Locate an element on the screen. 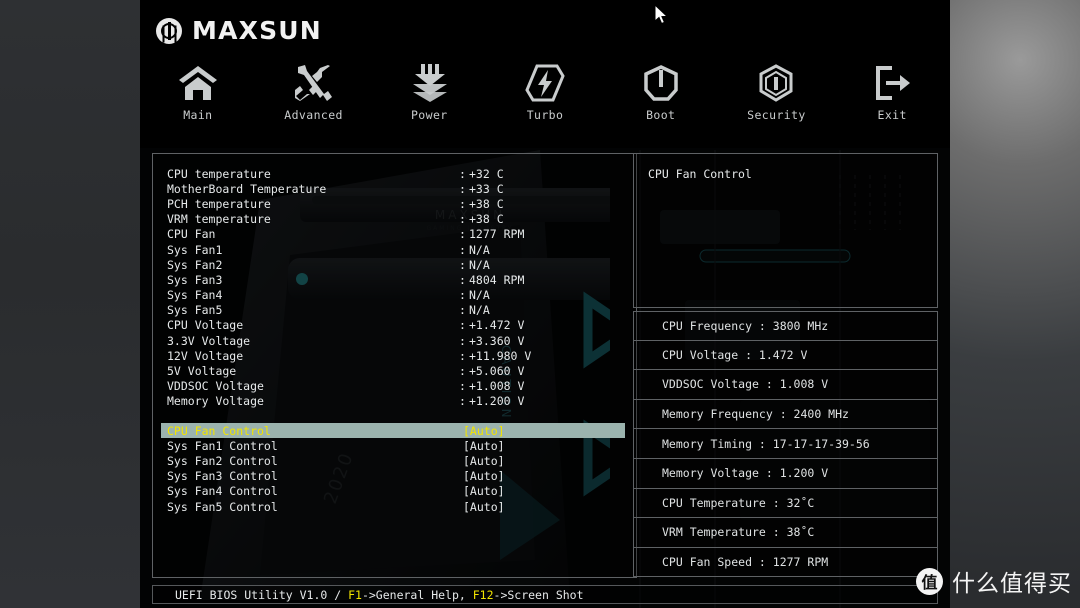 This screenshot has width=1080, height=608. monitor-row-label: 12V Voltage is located at coordinates (205, 355).